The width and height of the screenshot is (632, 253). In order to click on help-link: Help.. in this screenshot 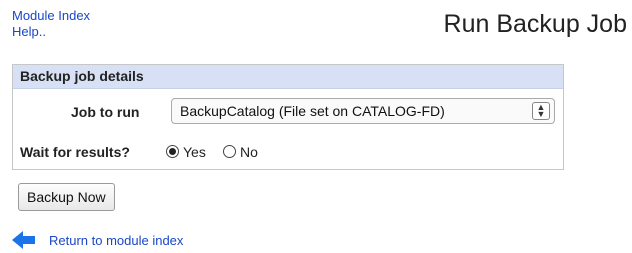, I will do `click(51, 32)`.